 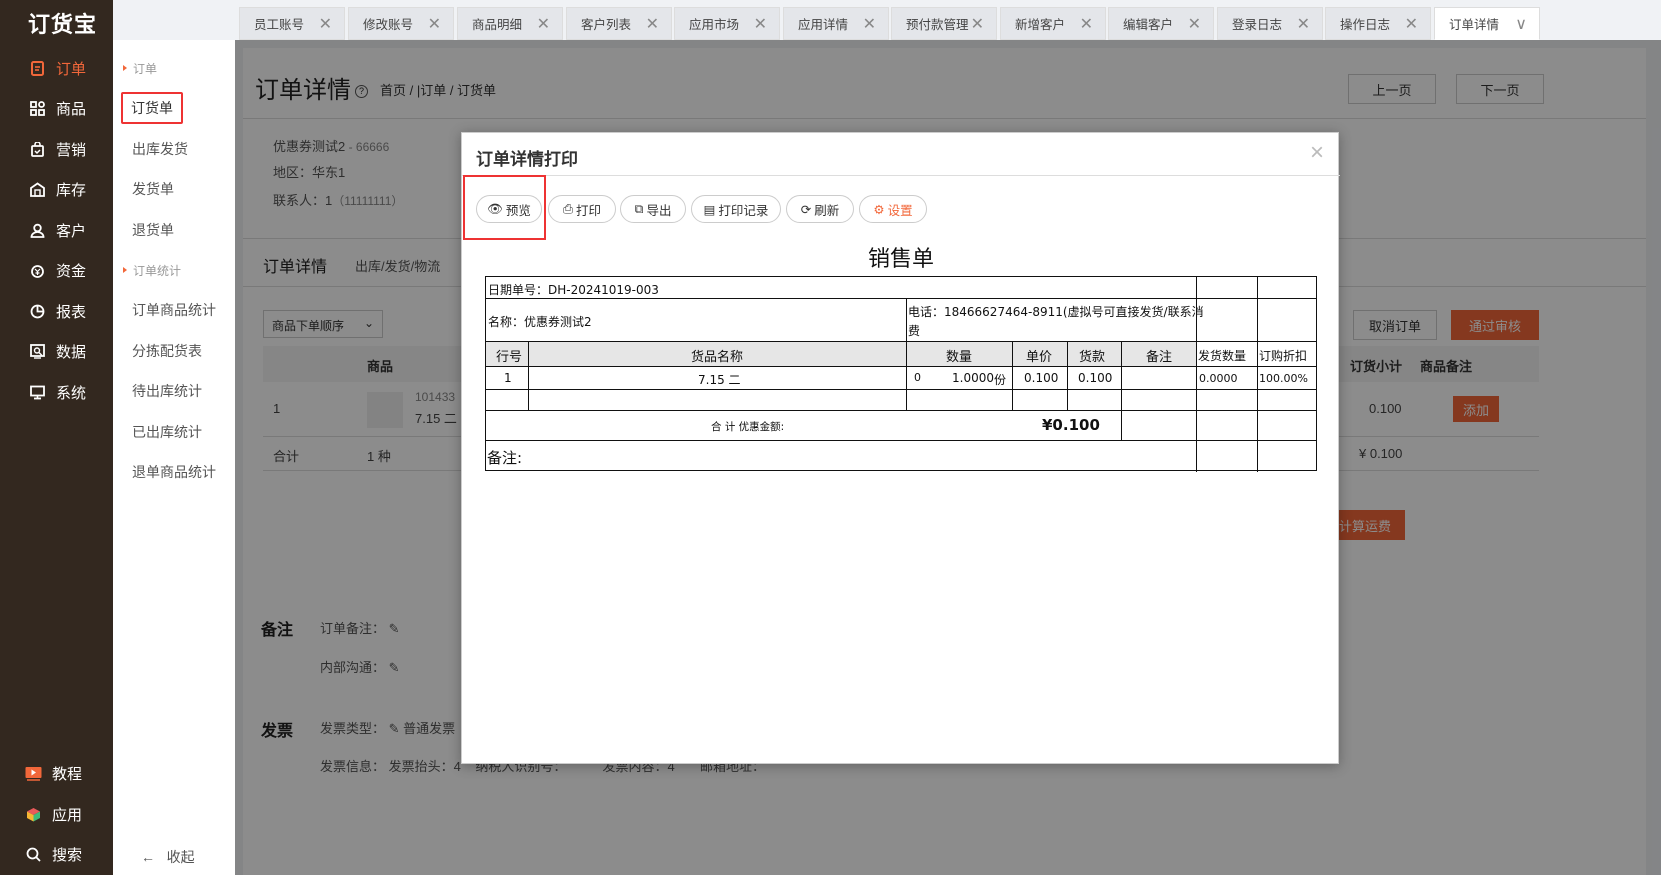 I want to click on row-ship-qty: 0.0000, so click(x=1218, y=378).